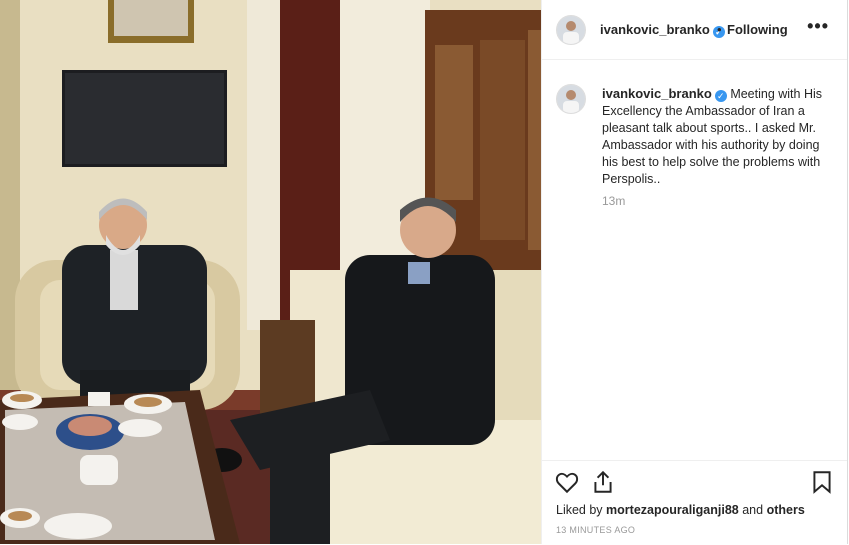 The height and width of the screenshot is (545, 849). I want to click on caption-username: ivankovic_branko, so click(657, 93).